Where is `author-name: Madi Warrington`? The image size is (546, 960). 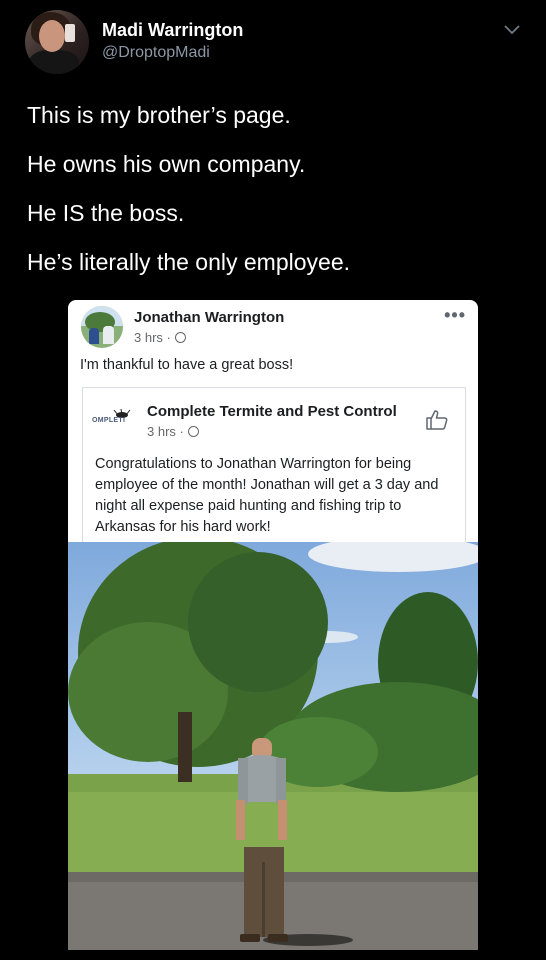
author-name: Madi Warrington is located at coordinates (172, 30).